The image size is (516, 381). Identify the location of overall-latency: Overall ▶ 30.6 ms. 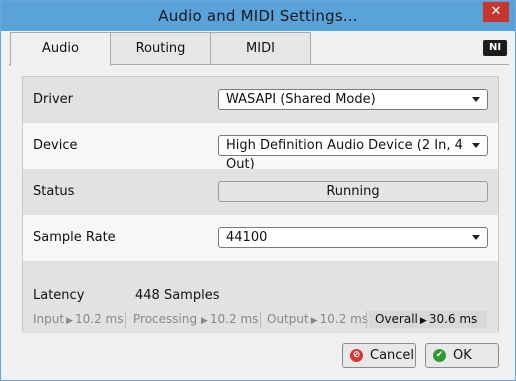
(428, 319).